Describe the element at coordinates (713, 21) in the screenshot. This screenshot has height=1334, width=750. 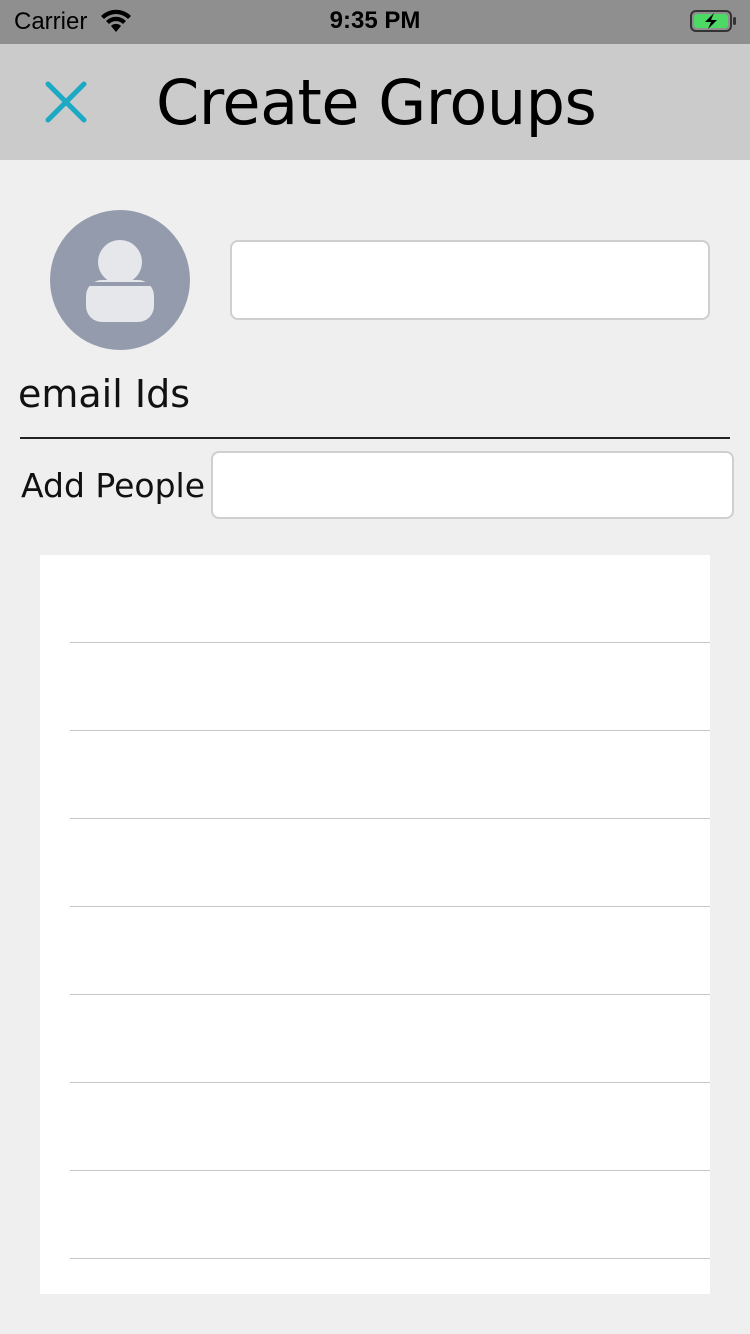
I see `battery-charging-icon` at that location.